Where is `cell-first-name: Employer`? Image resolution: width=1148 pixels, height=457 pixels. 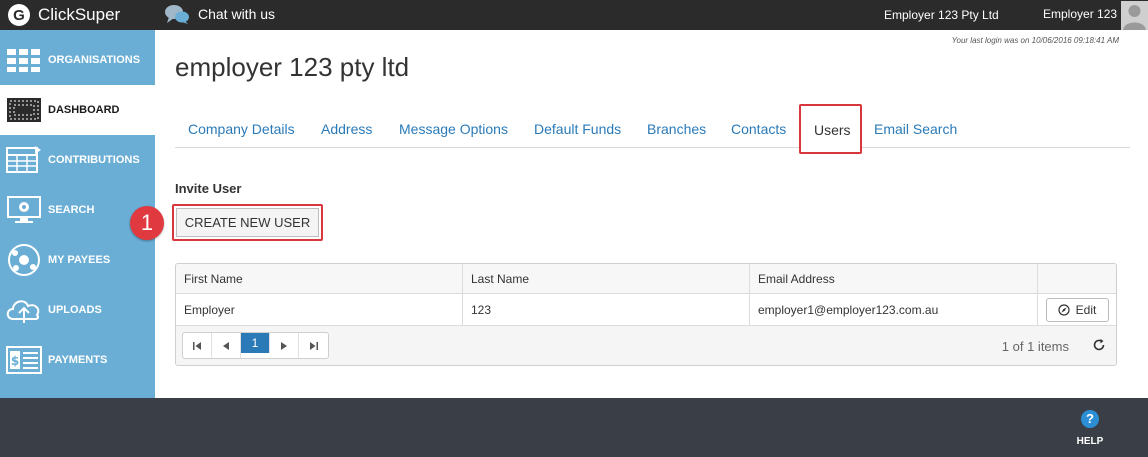
cell-first-name: Employer is located at coordinates (319, 309).